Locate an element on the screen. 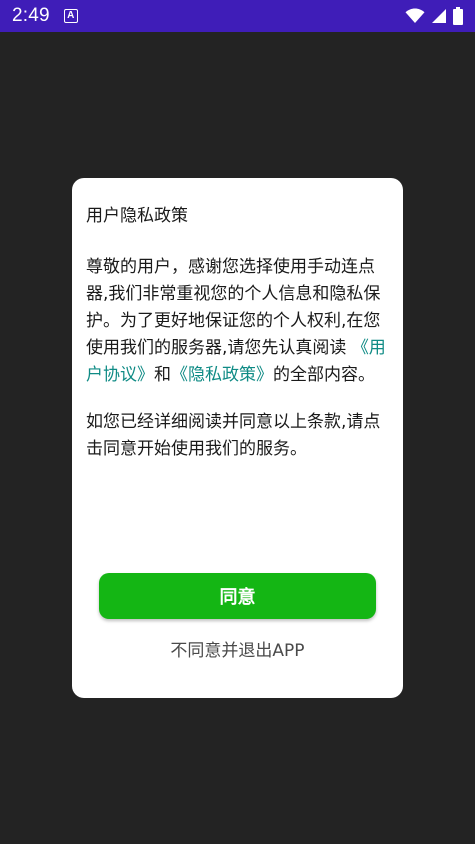 The image size is (475, 844). dialog-title: 用户隐私政策 is located at coordinates (137, 216).